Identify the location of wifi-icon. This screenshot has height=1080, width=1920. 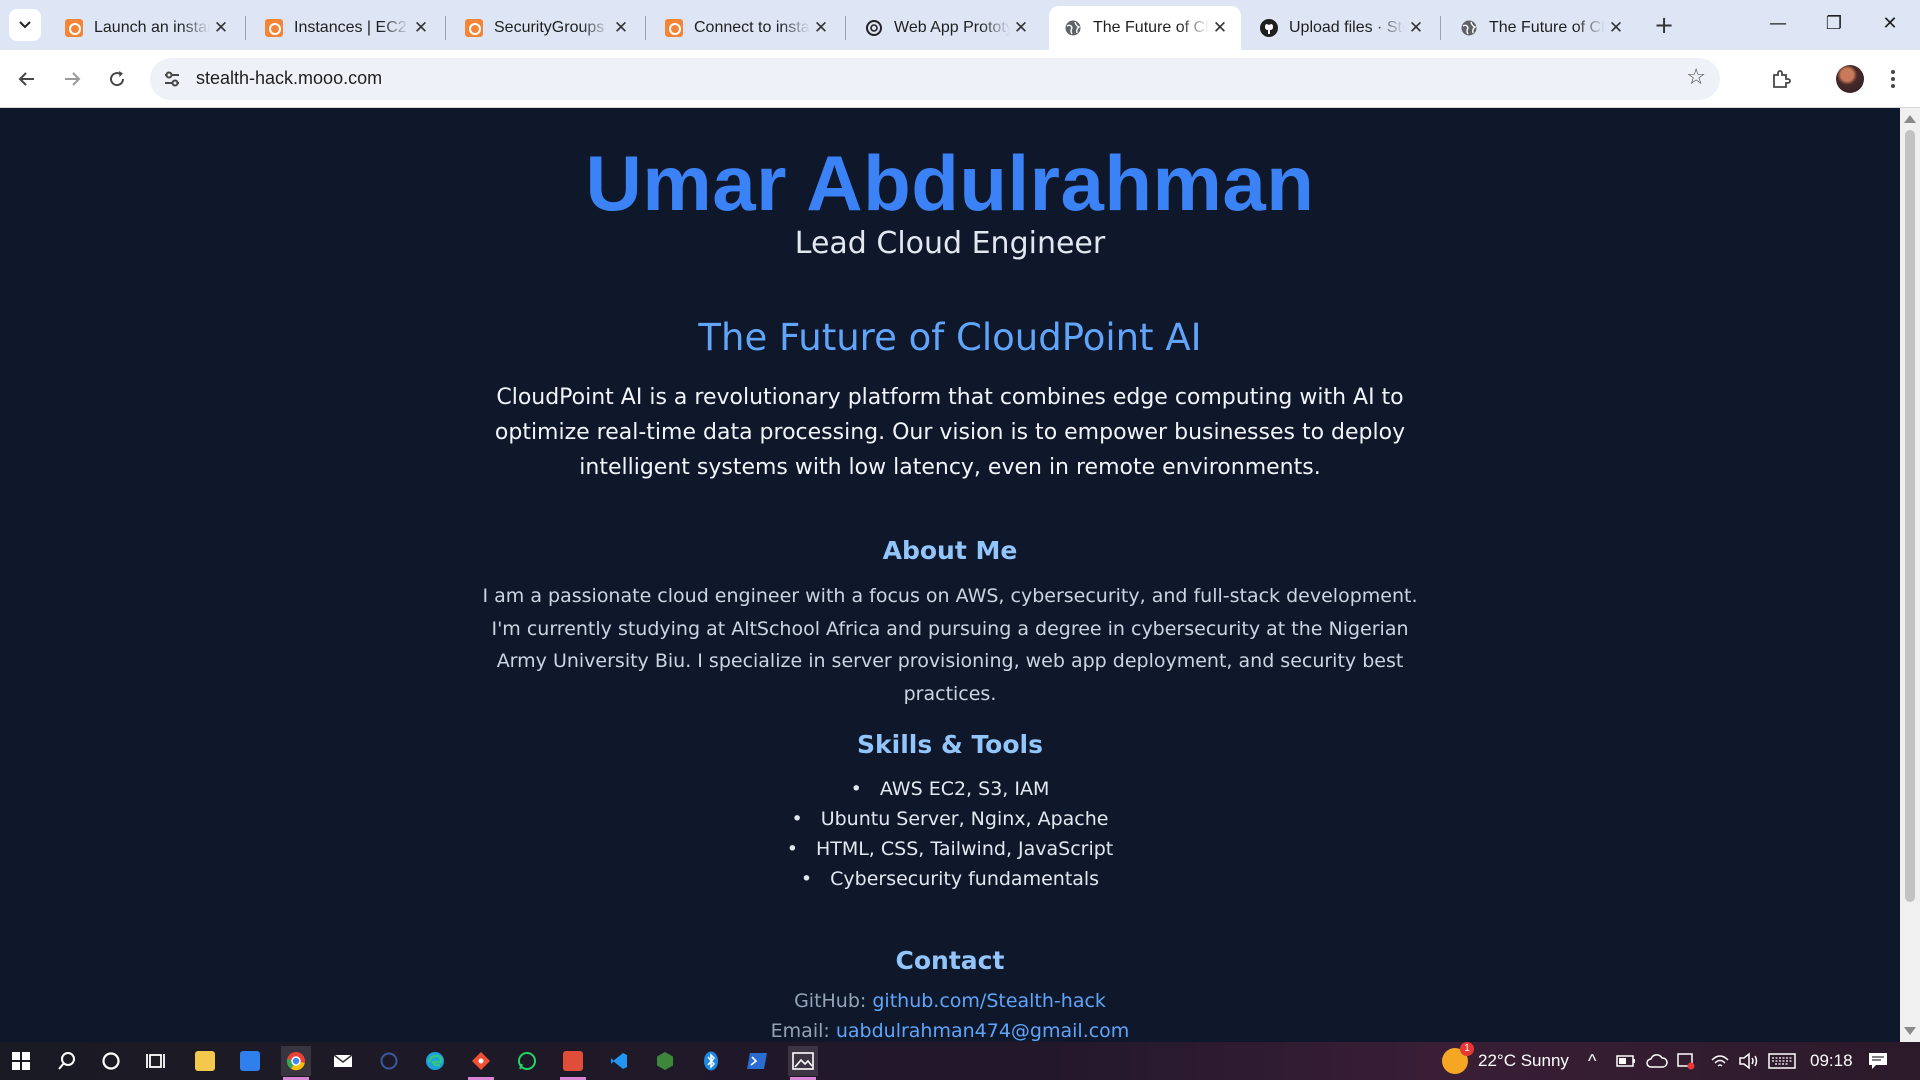
(1720, 1061).